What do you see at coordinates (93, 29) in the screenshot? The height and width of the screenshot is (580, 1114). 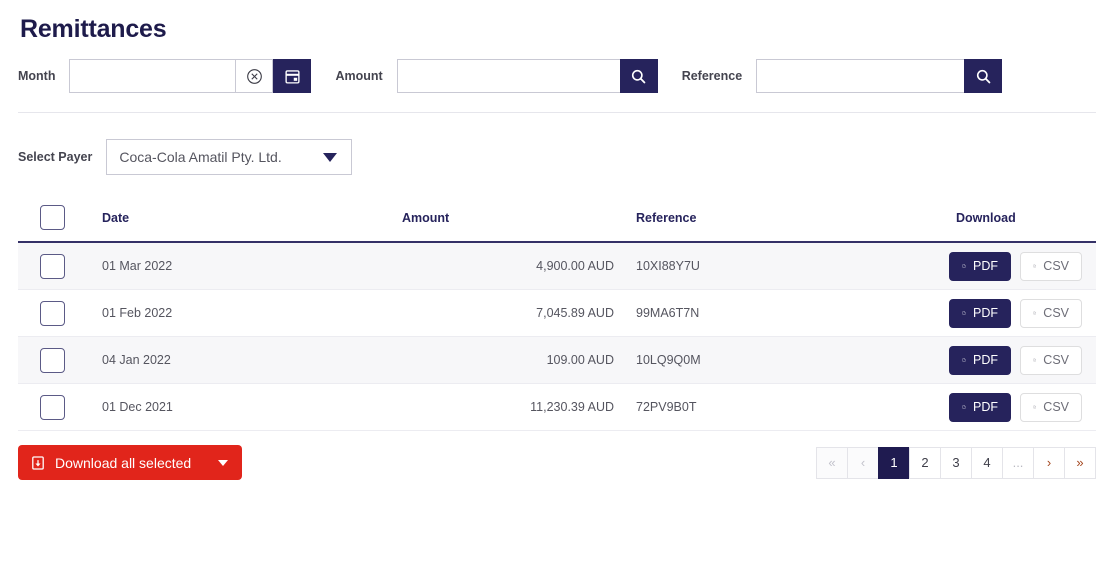 I see `page-title: Remittances` at bounding box center [93, 29].